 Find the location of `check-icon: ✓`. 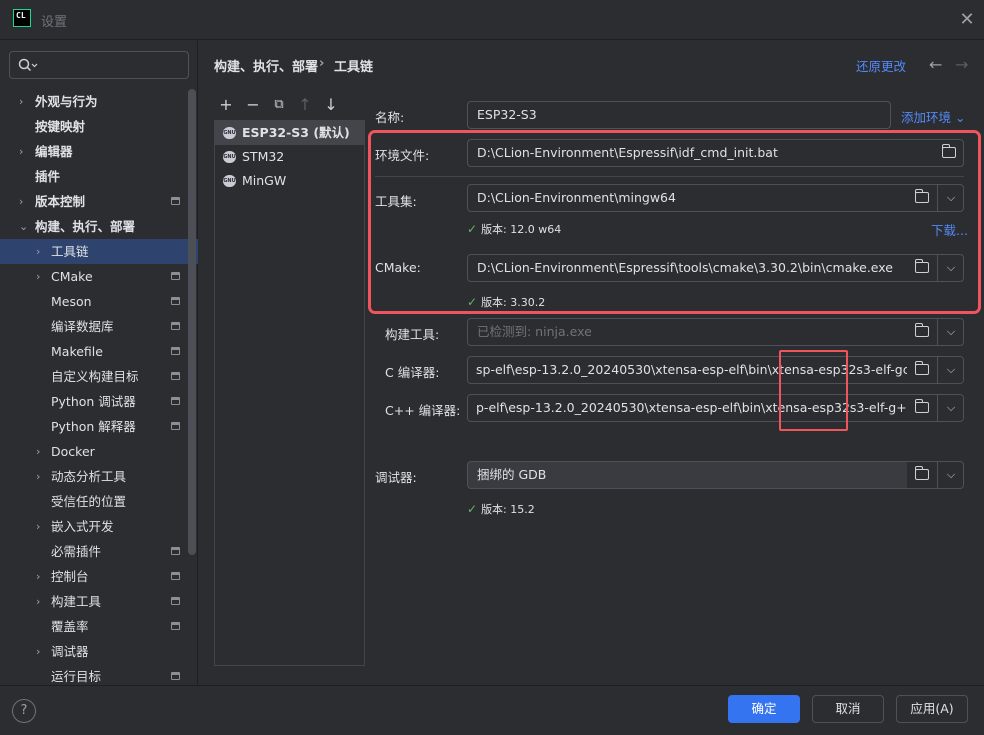

check-icon: ✓ is located at coordinates (472, 509).